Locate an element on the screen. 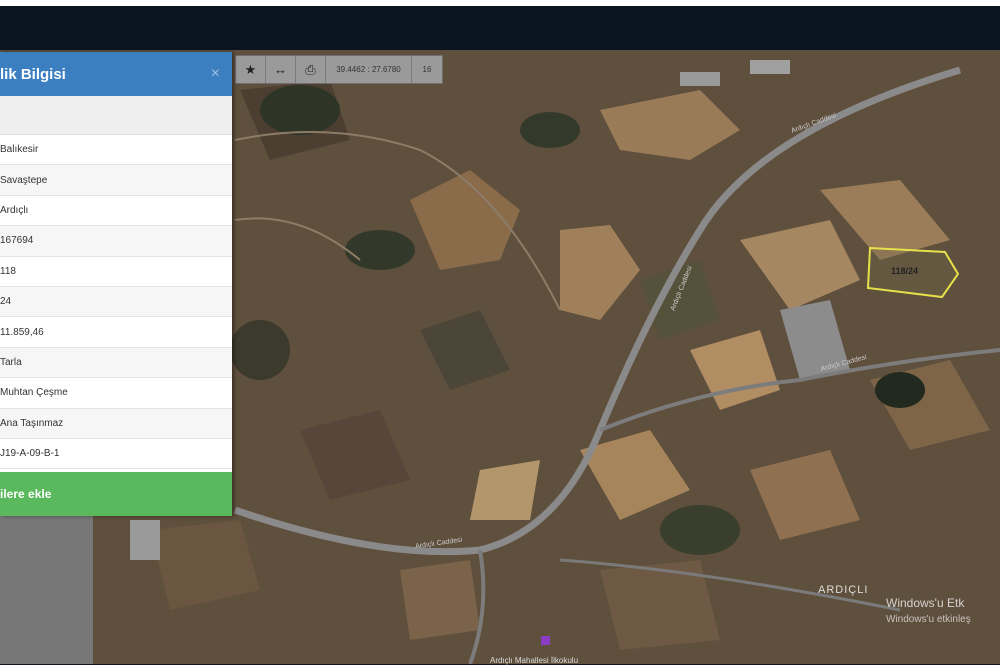 This screenshot has height=665, width=1000. school-marker-icon is located at coordinates (545, 640).